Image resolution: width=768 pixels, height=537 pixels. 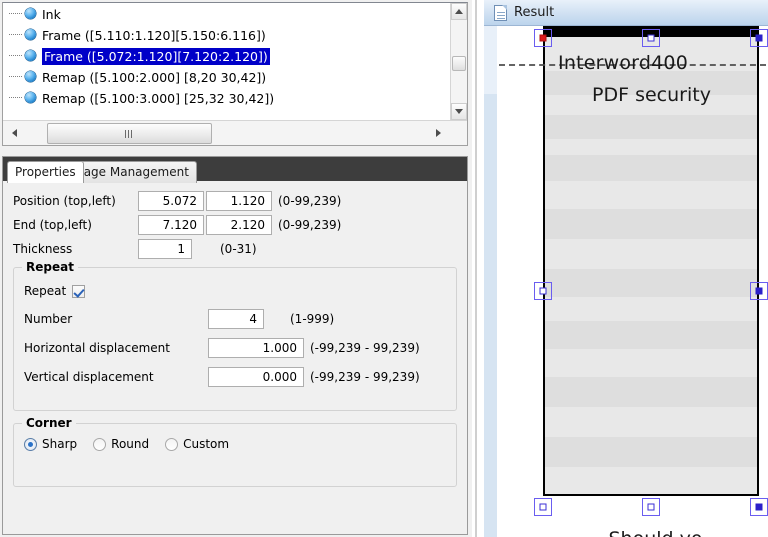 What do you see at coordinates (129, 133) in the screenshot?
I see `horizontal-scrollbar-thumb` at bounding box center [129, 133].